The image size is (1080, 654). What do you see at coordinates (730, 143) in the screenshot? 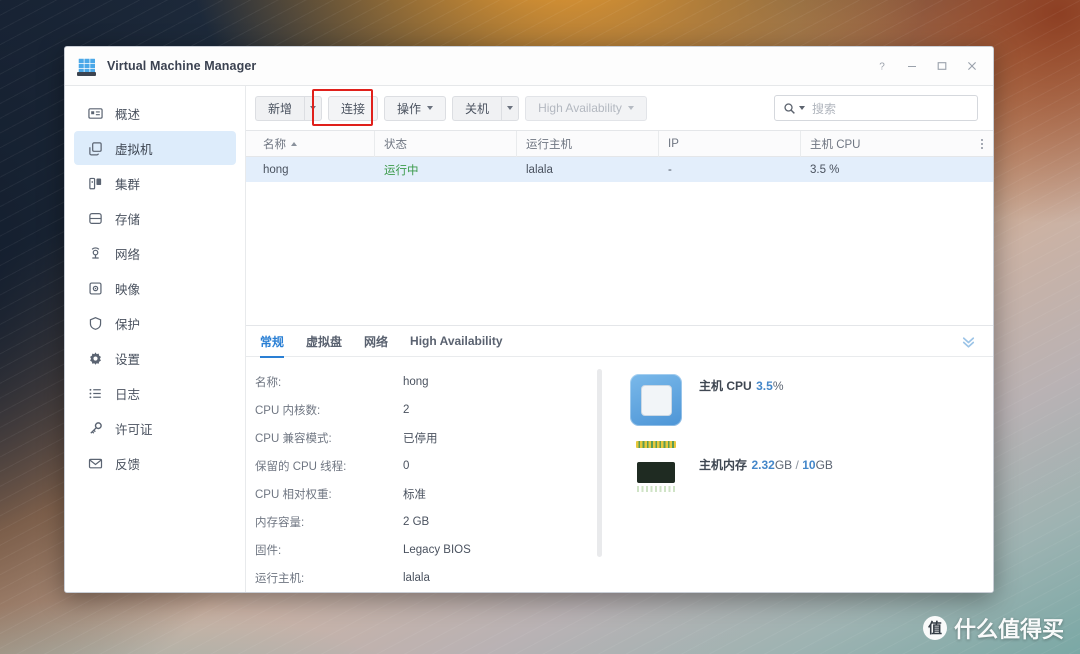
I see `column-header-ip: IP` at bounding box center [730, 143].